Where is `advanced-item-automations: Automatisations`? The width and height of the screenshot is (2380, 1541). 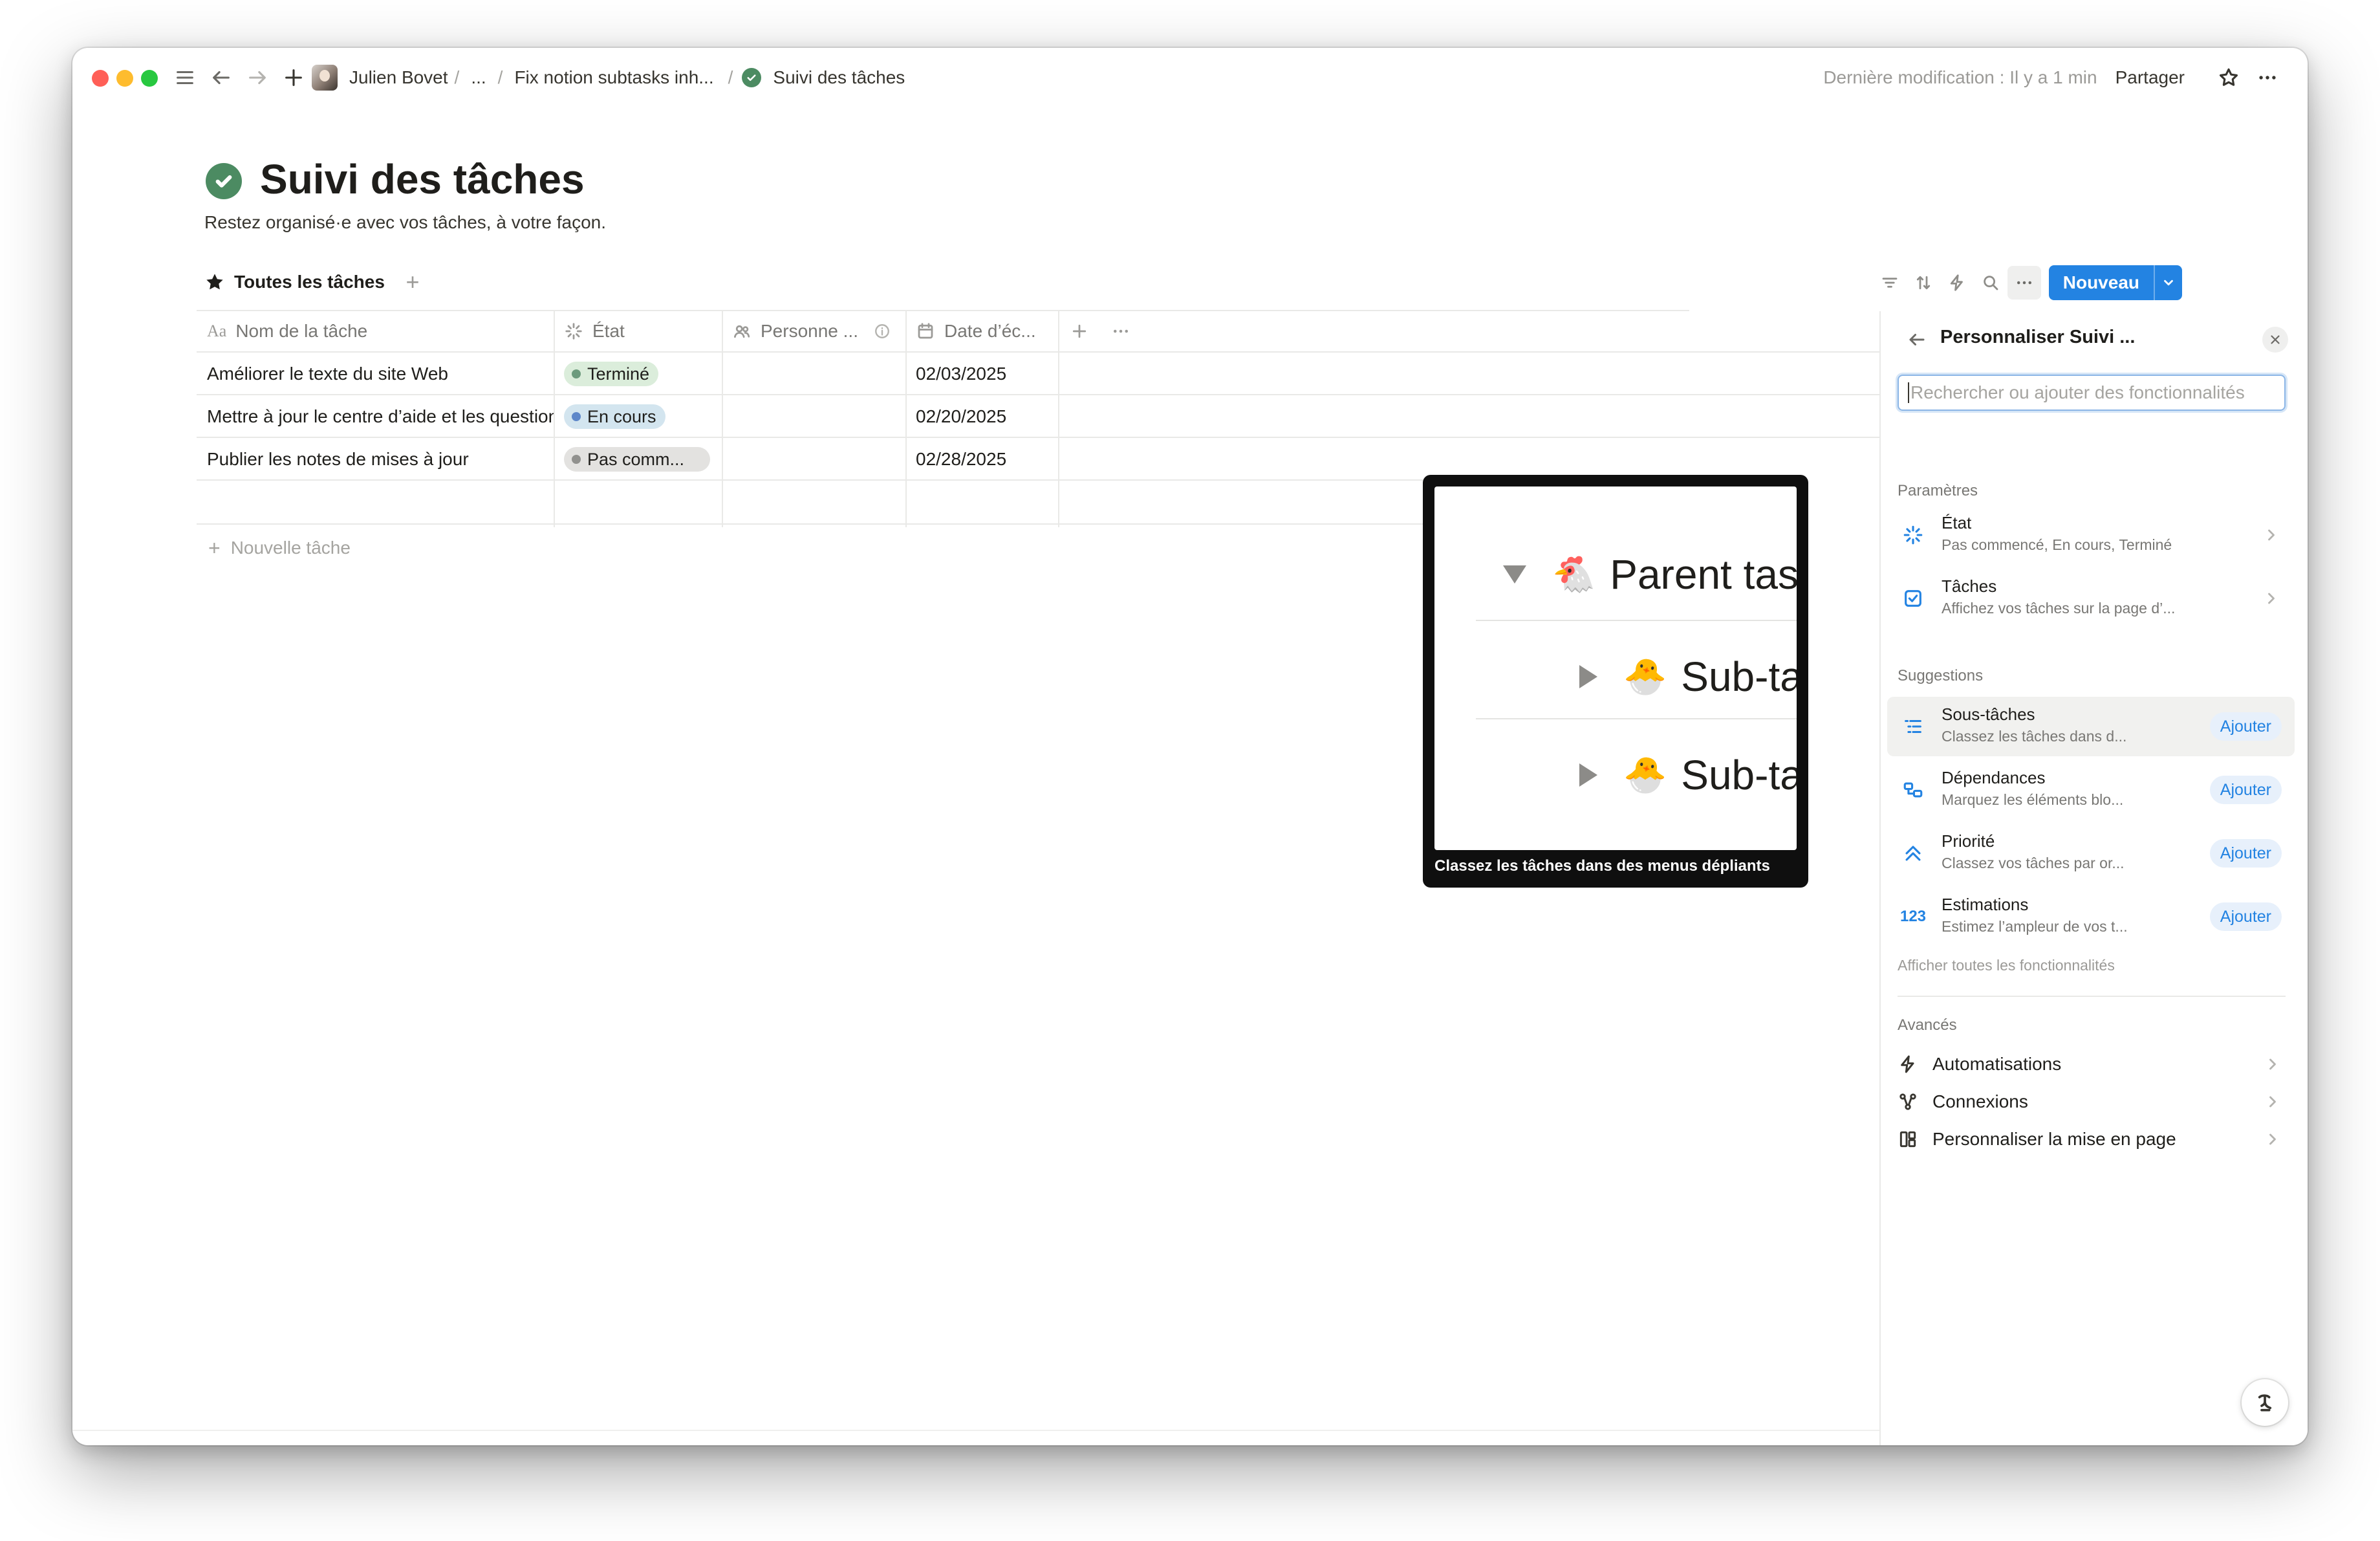
advanced-item-automations: Automatisations is located at coordinates (2092, 1064).